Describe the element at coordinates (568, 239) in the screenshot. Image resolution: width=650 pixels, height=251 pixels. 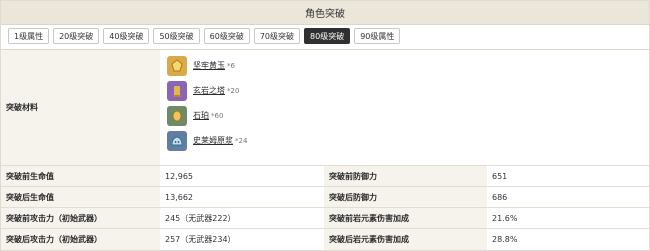
I see `stat-value: 28.8%` at that location.